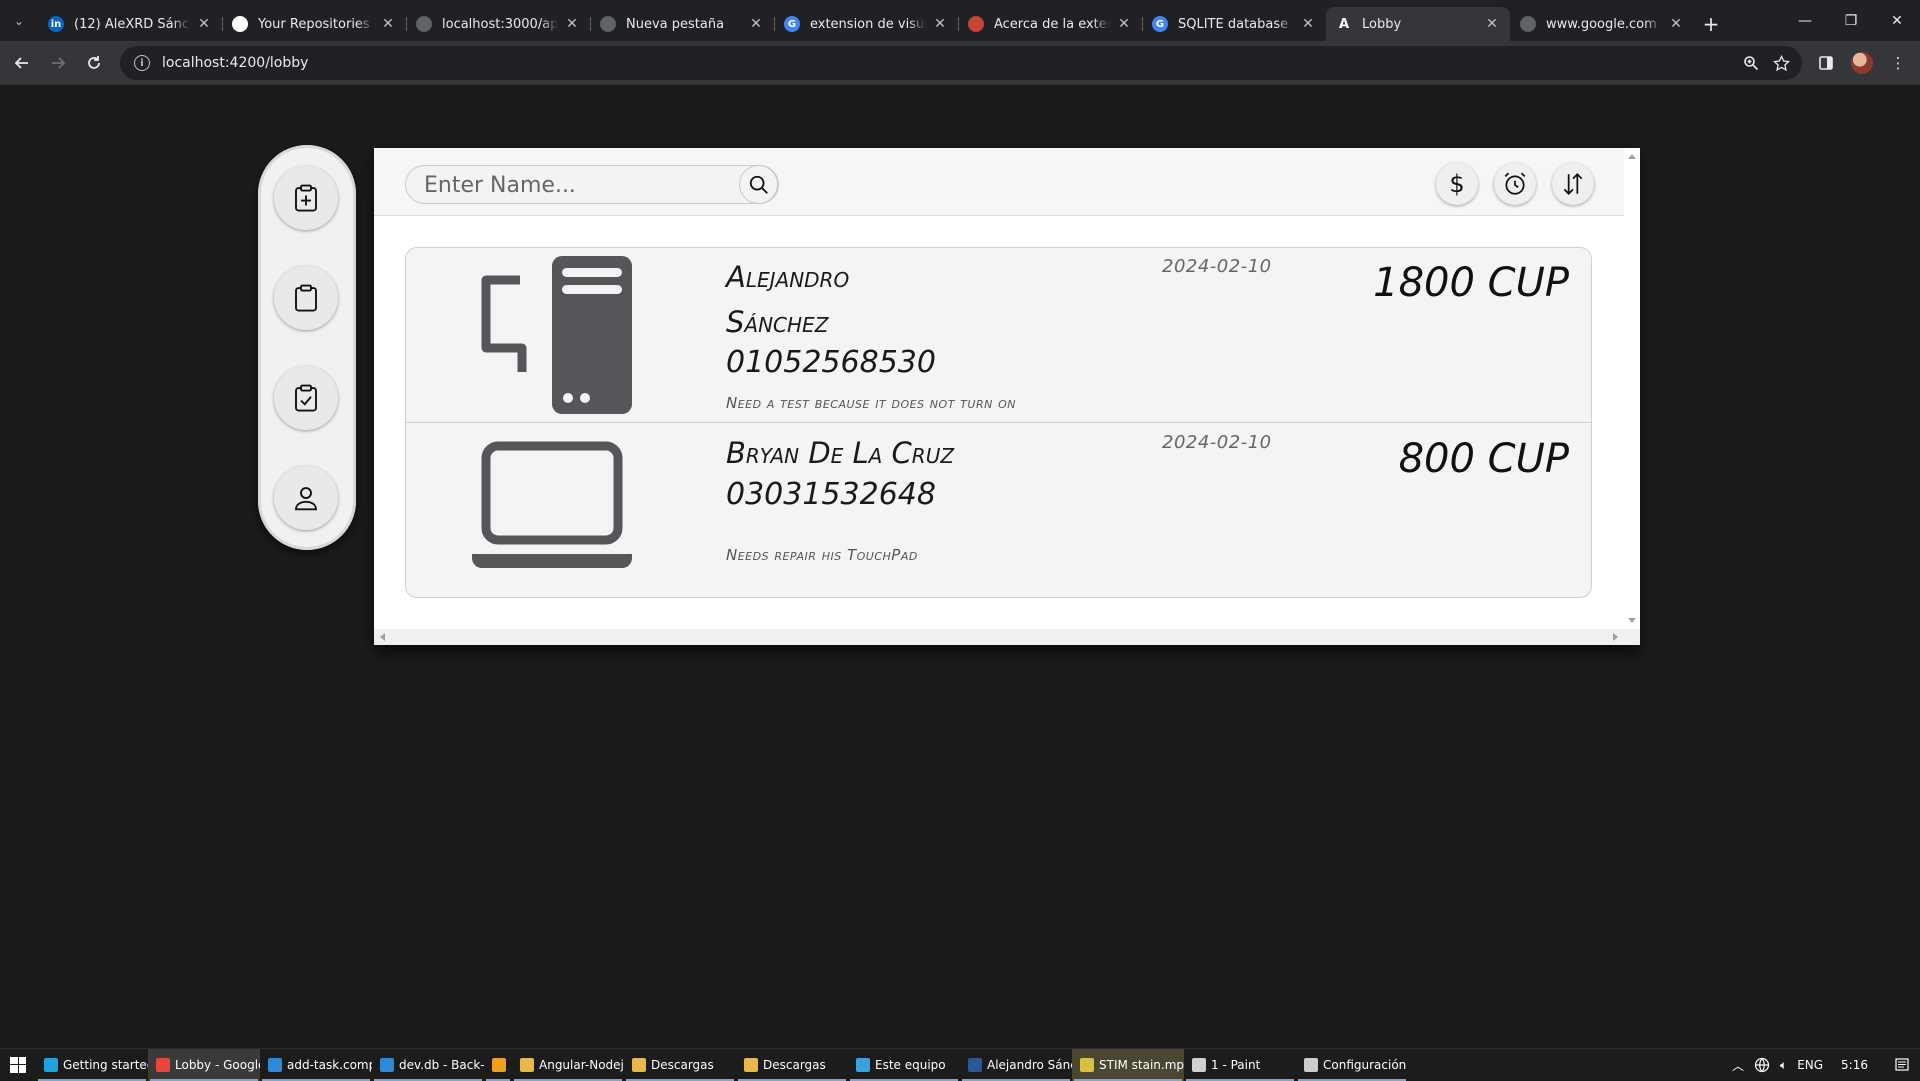  I want to click on taskbar-item-label: Este equipo, so click(910, 1064).